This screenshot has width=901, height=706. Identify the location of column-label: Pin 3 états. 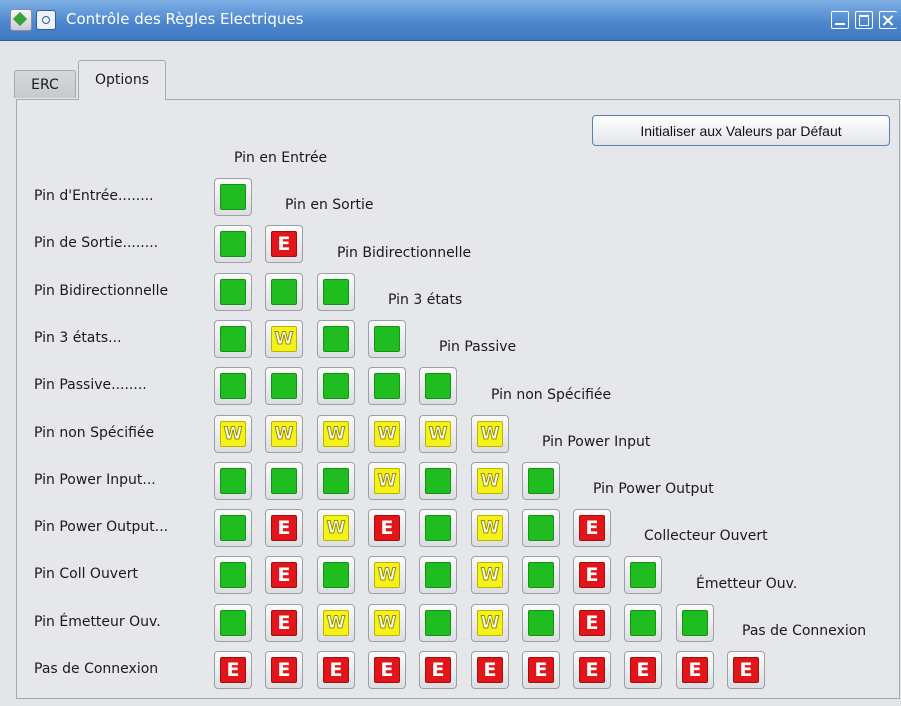
(425, 300).